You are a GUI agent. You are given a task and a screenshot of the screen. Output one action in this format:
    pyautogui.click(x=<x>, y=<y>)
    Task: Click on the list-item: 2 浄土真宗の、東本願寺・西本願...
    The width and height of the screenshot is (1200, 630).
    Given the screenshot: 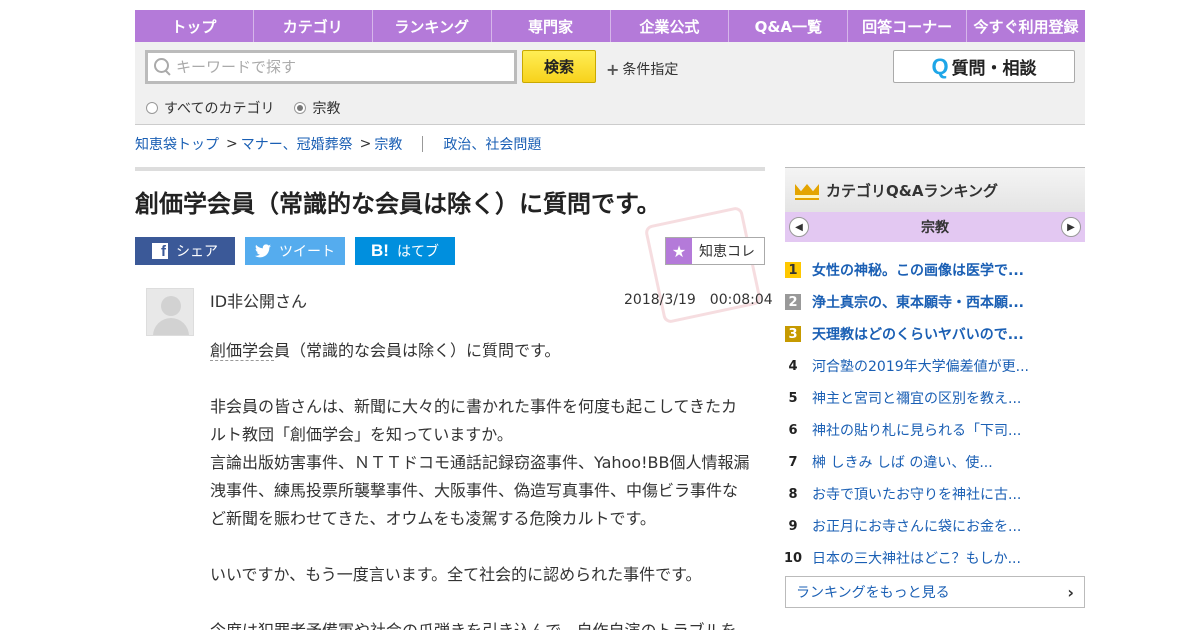 What is the action you would take?
    pyautogui.click(x=935, y=302)
    